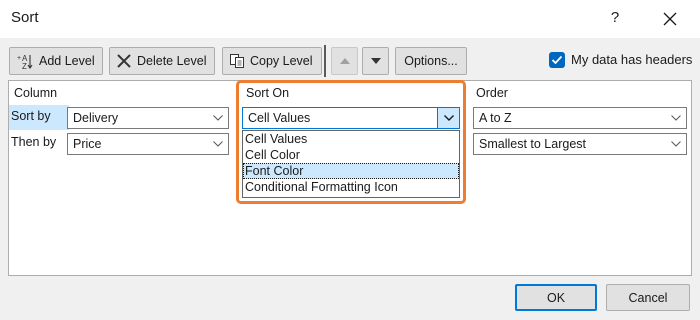 This screenshot has height=320, width=700. I want to click on move-down-button, so click(375, 61).